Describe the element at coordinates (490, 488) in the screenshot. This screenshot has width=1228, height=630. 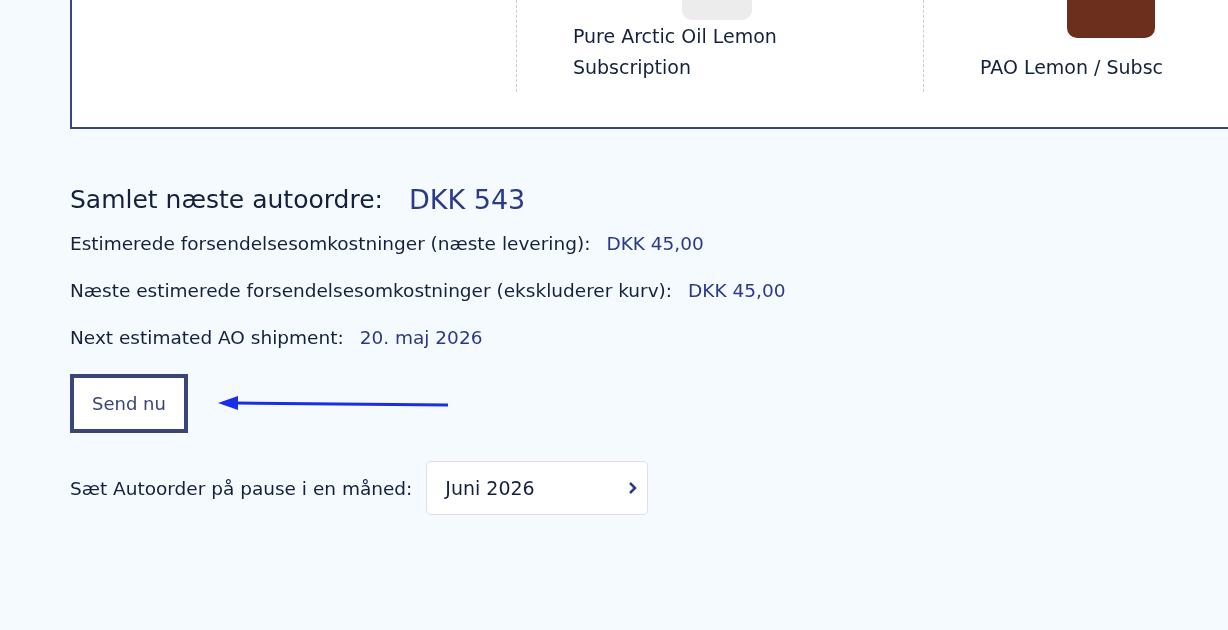
I see `select-value: Juni 2026` at that location.